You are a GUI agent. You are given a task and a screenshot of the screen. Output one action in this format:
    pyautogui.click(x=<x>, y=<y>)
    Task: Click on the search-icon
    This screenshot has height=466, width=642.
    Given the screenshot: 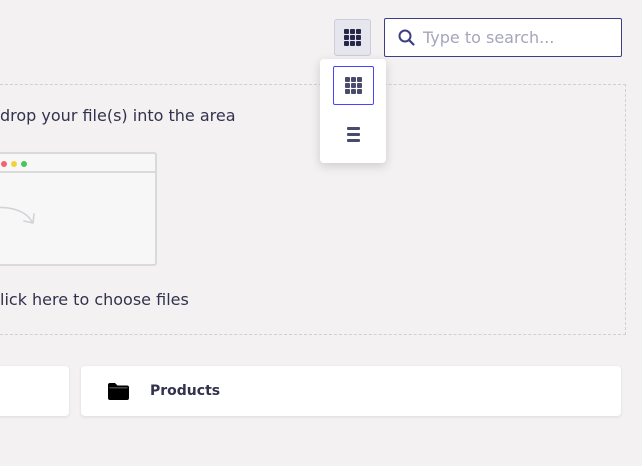 What is the action you would take?
    pyautogui.click(x=406, y=37)
    